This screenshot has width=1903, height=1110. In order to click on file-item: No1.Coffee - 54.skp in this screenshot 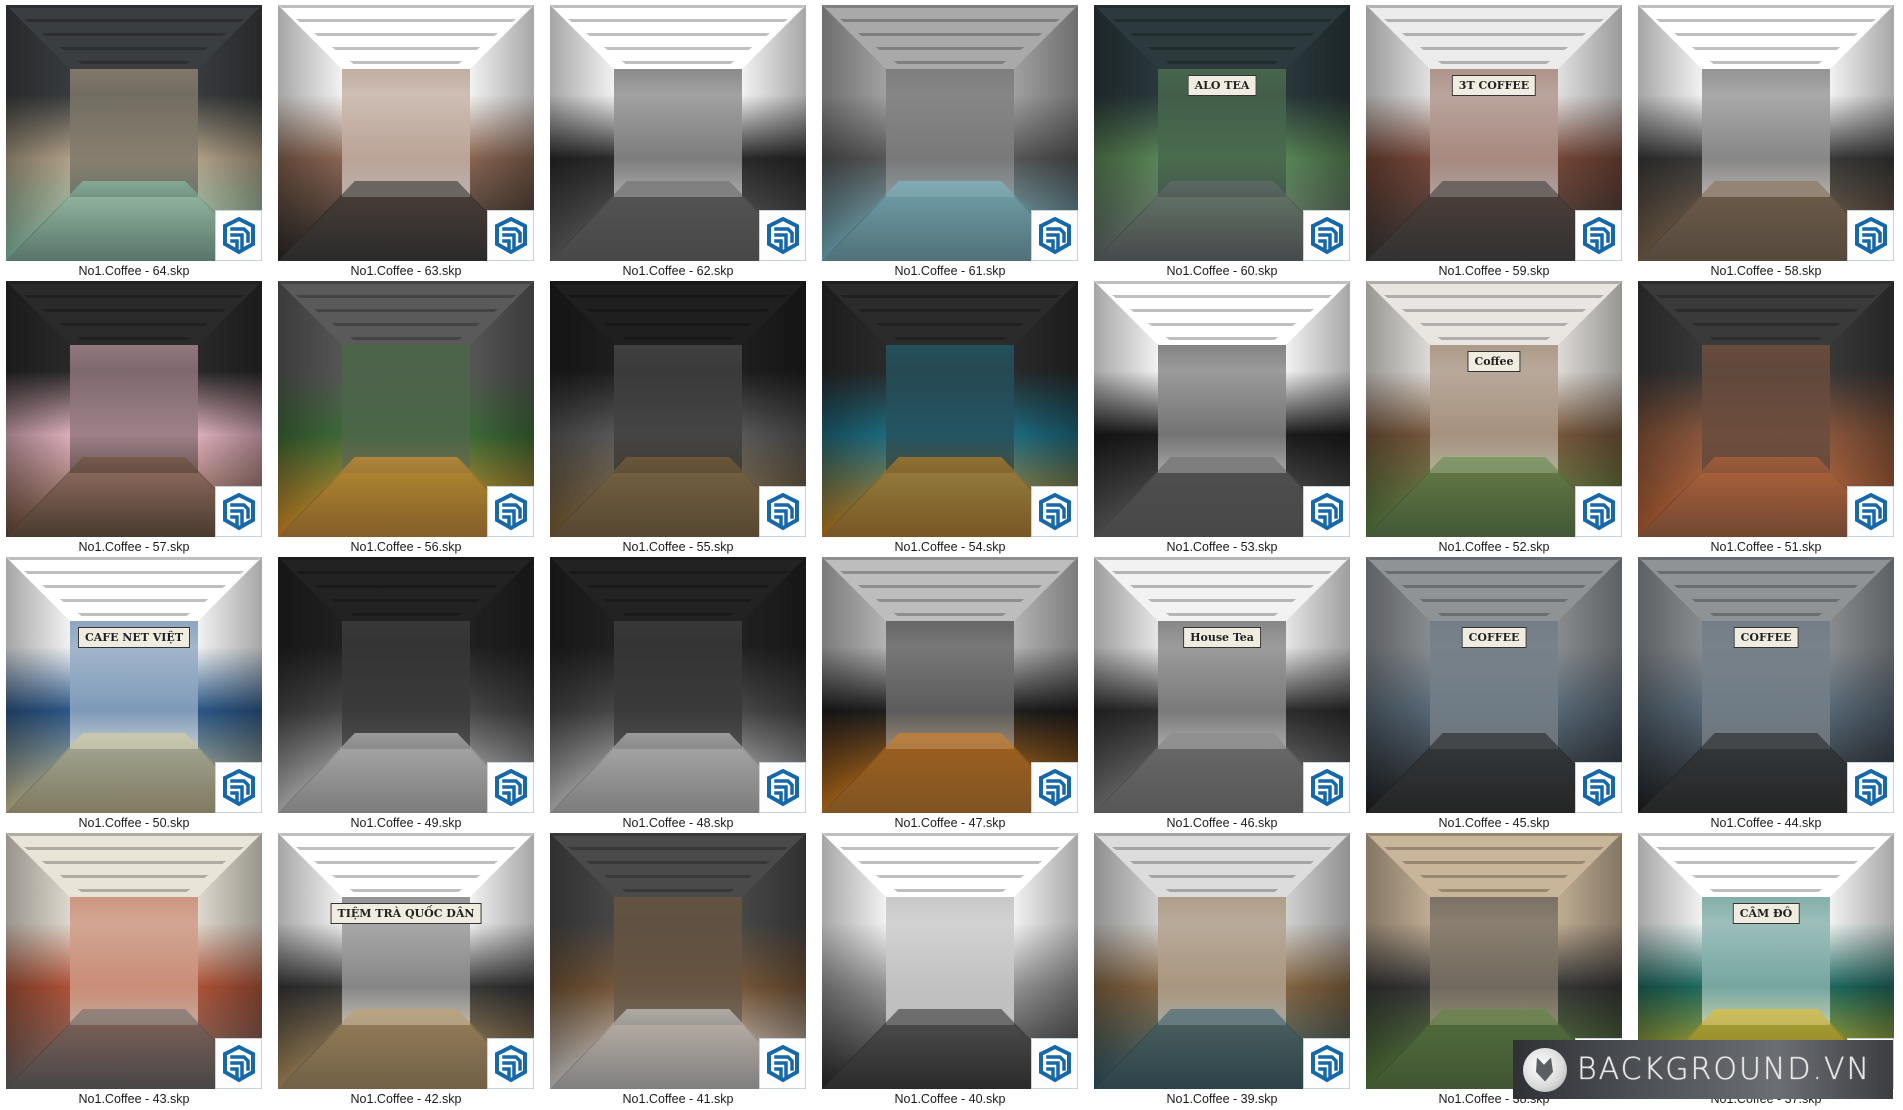, I will do `click(950, 419)`.